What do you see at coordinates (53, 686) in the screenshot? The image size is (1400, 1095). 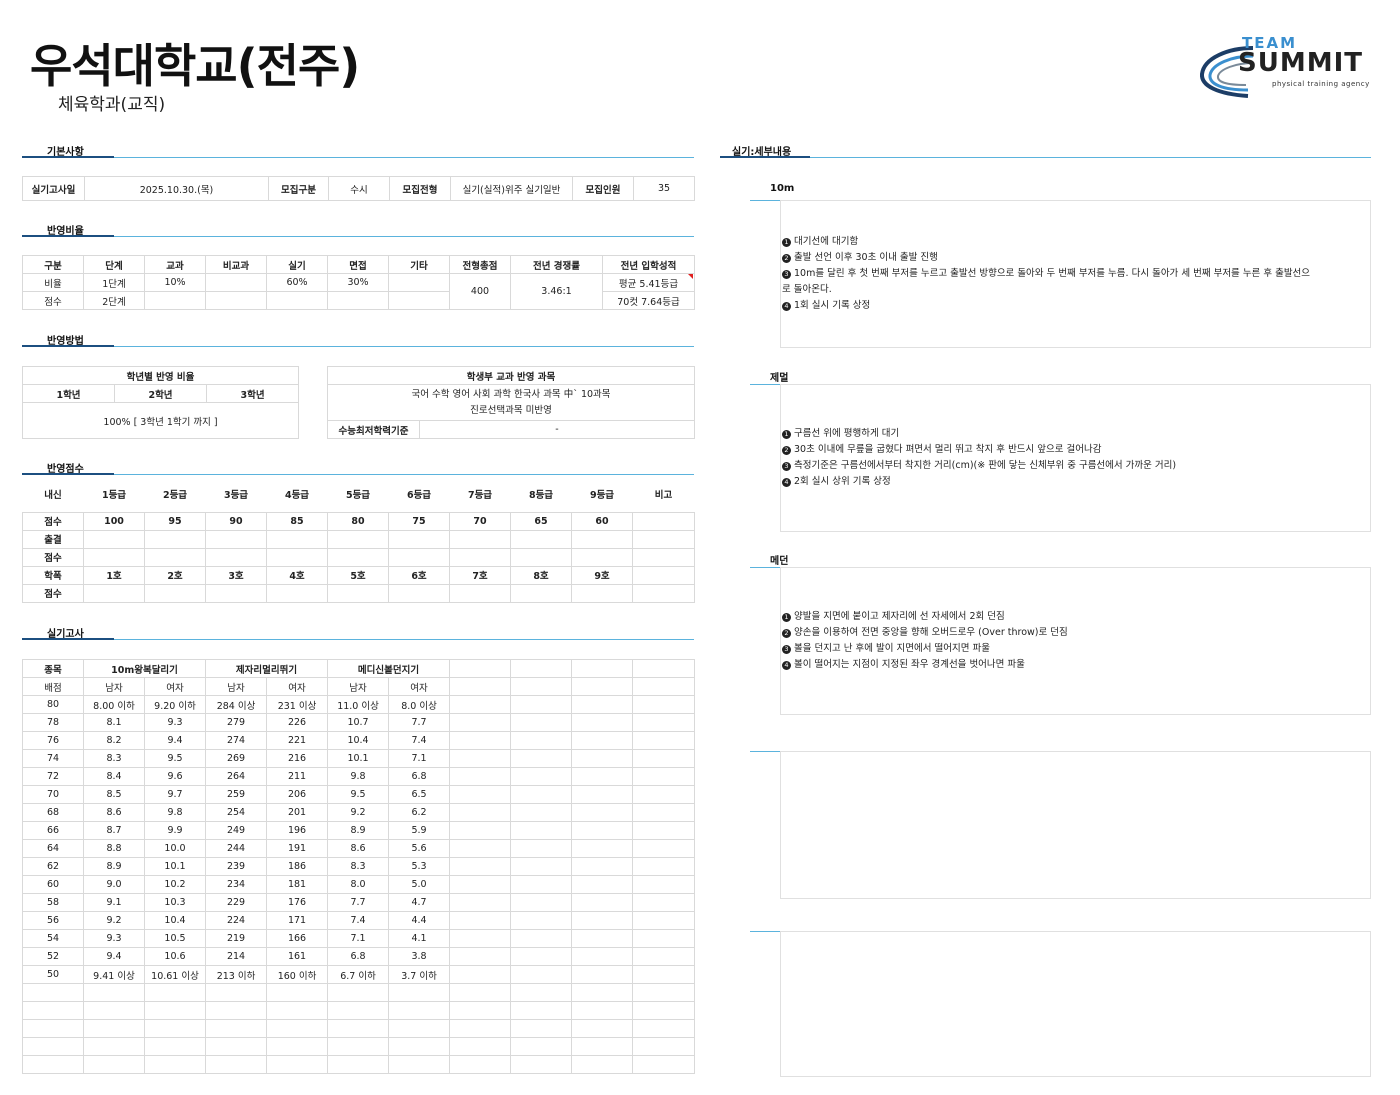 I see `score-label: 배점` at bounding box center [53, 686].